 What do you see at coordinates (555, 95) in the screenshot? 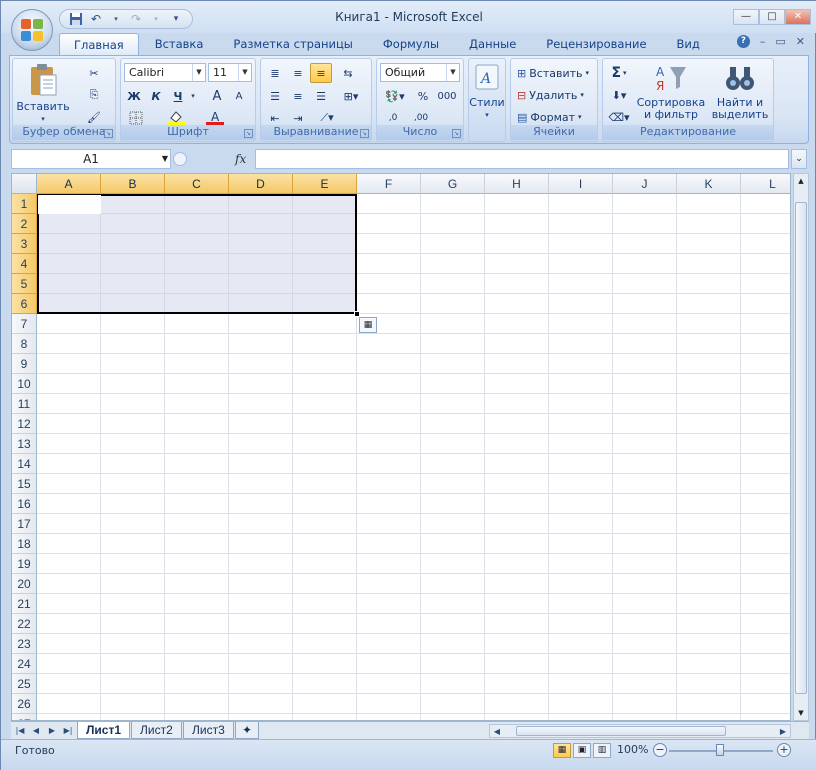
I see `delete-cells-button: ⊟ Удалить ▾` at bounding box center [555, 95].